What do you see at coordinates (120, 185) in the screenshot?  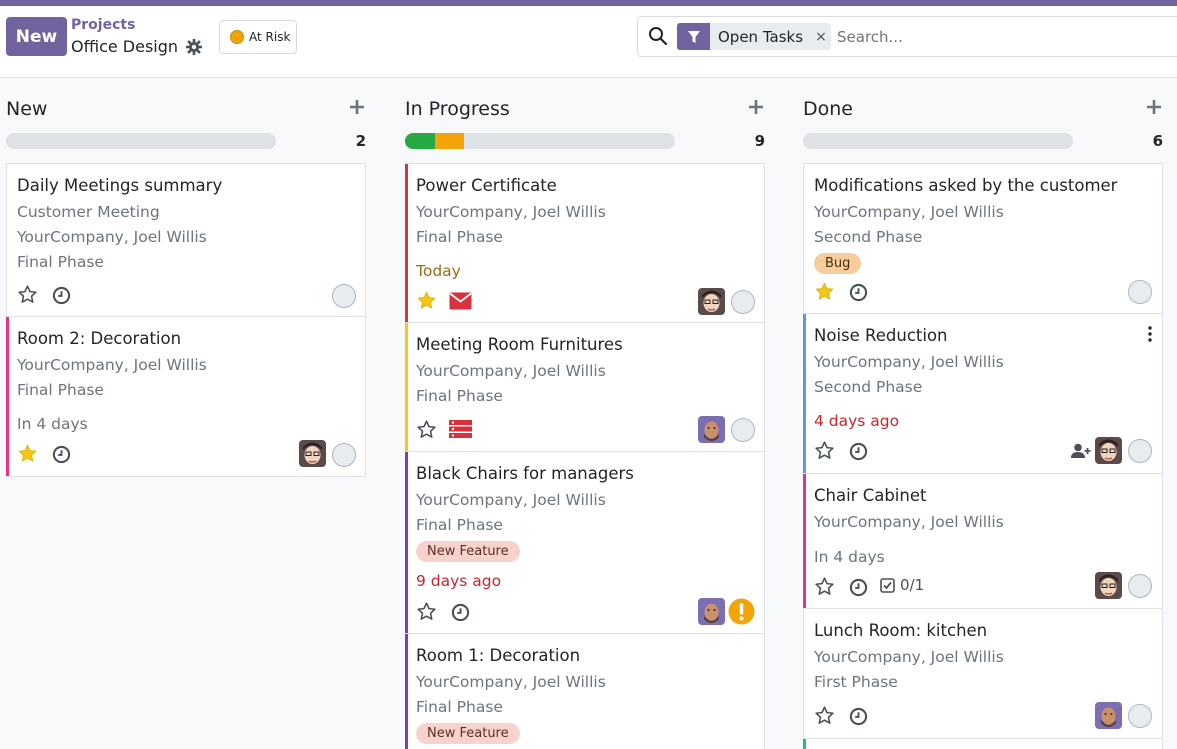 I see `card-title: Daily Meetings summary` at bounding box center [120, 185].